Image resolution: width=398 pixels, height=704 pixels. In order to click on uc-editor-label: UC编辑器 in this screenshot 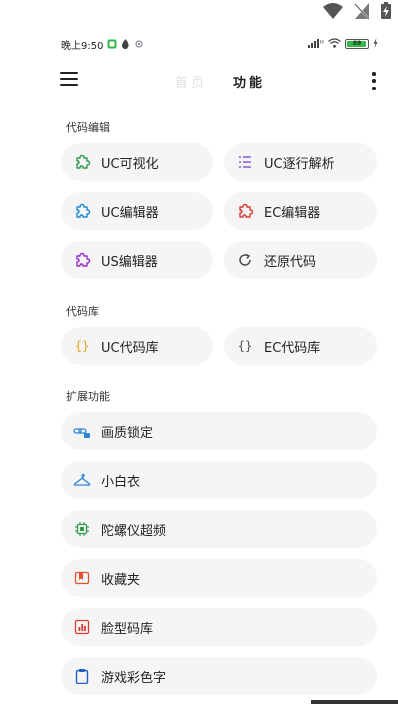, I will do `click(130, 213)`.